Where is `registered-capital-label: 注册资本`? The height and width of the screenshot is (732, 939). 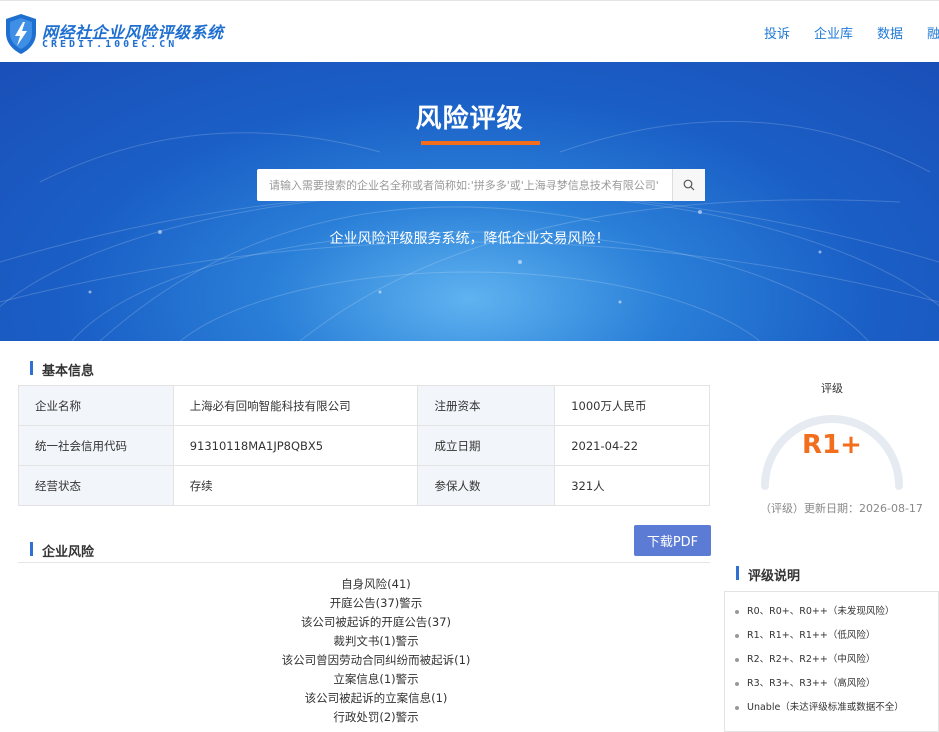 registered-capital-label: 注册资本 is located at coordinates (486, 405).